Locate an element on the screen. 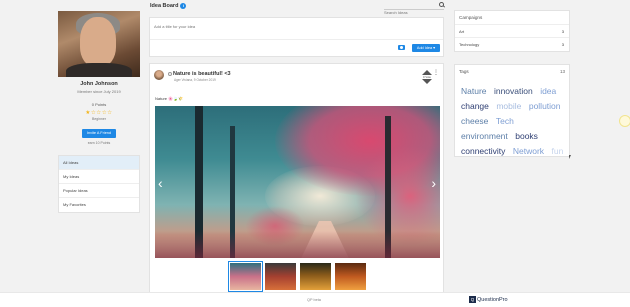  campaign-item: Art 3 is located at coordinates (512, 31).